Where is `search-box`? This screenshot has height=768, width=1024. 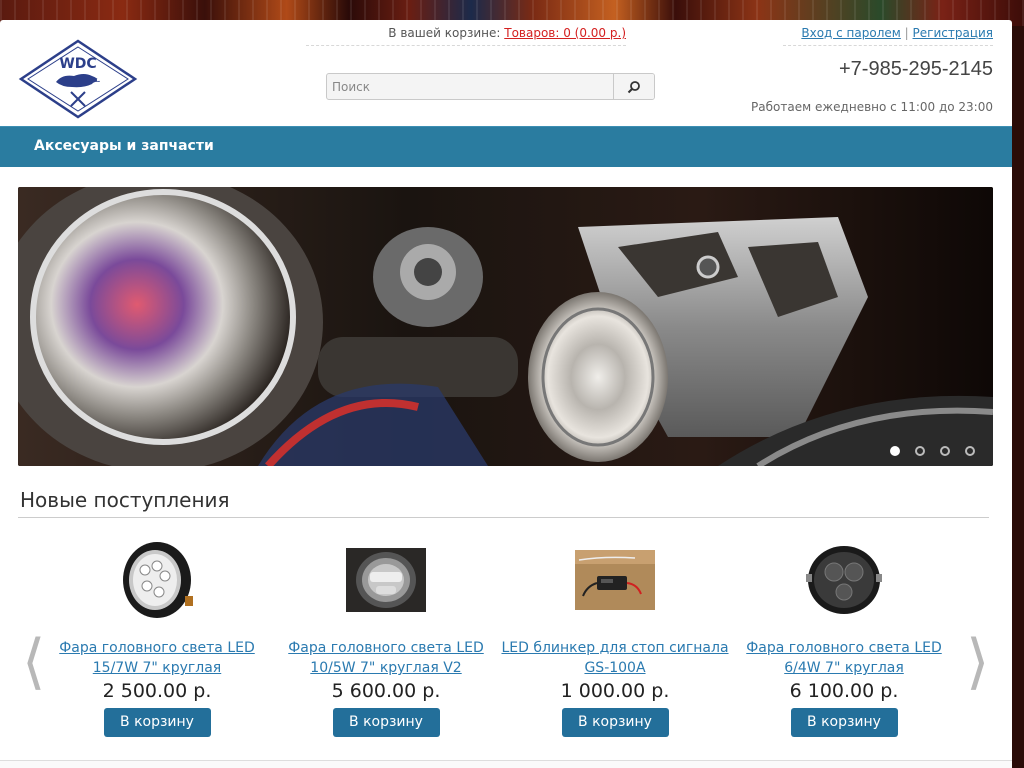
search-box is located at coordinates (490, 86).